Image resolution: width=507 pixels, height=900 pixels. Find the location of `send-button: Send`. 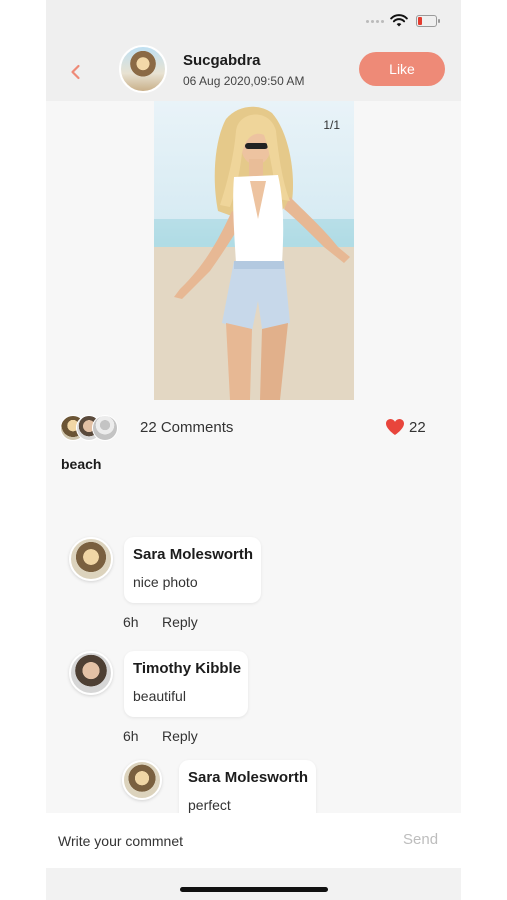

send-button: Send is located at coordinates (420, 839).